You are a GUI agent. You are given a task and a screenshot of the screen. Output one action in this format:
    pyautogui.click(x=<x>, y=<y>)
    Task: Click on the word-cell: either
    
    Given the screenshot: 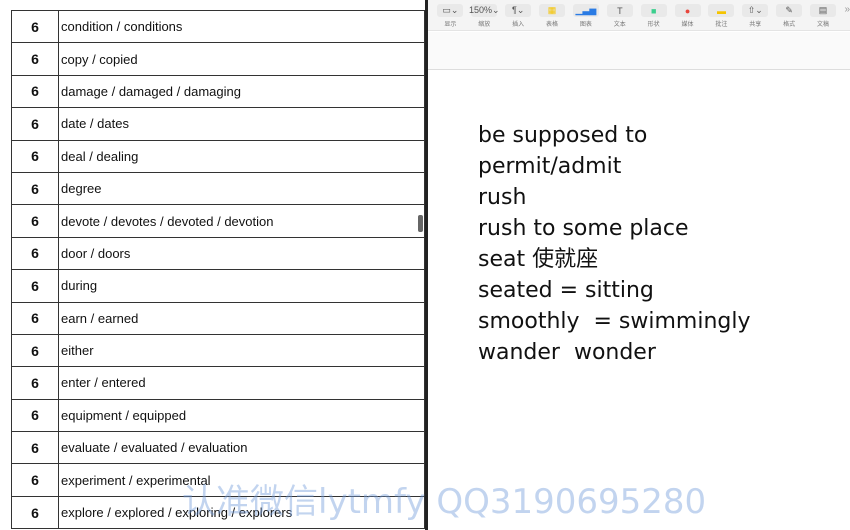 What is the action you would take?
    pyautogui.click(x=241, y=350)
    